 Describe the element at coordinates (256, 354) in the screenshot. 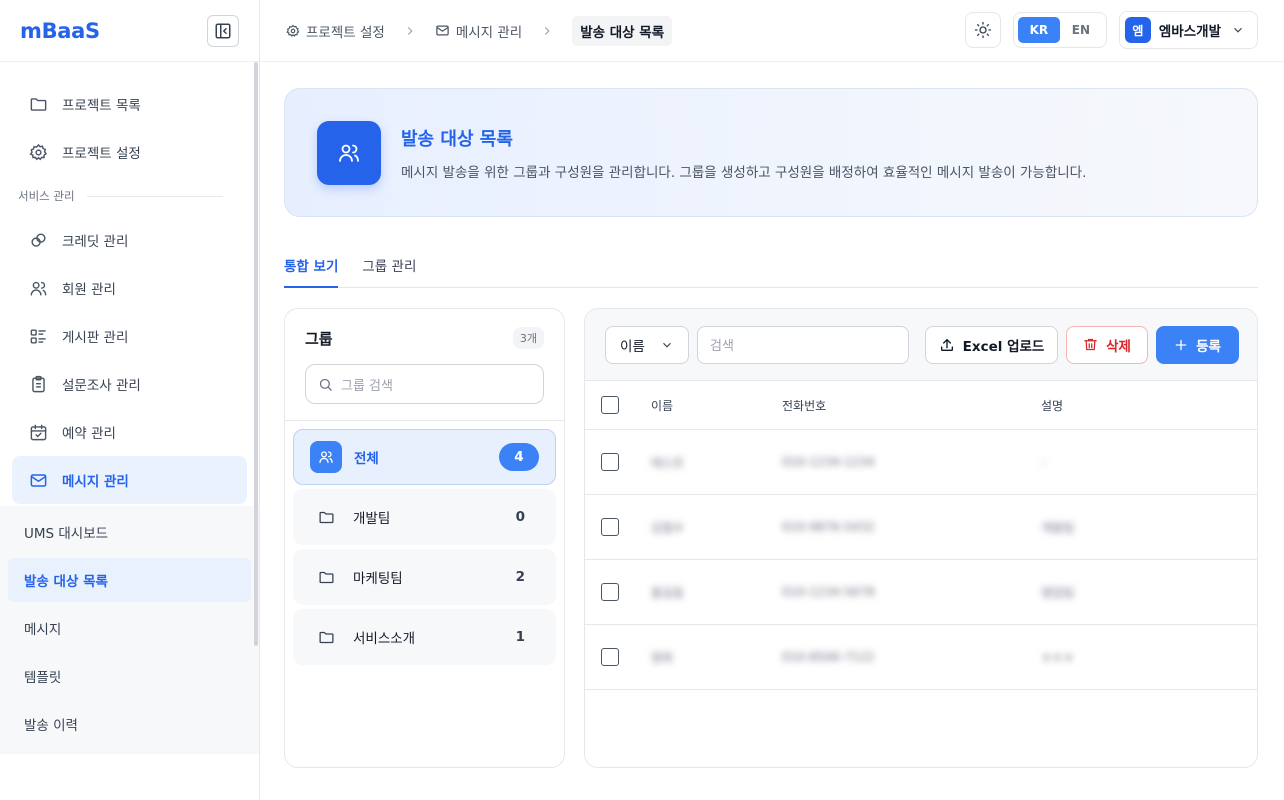

I see `sidebar-scrollbar` at that location.